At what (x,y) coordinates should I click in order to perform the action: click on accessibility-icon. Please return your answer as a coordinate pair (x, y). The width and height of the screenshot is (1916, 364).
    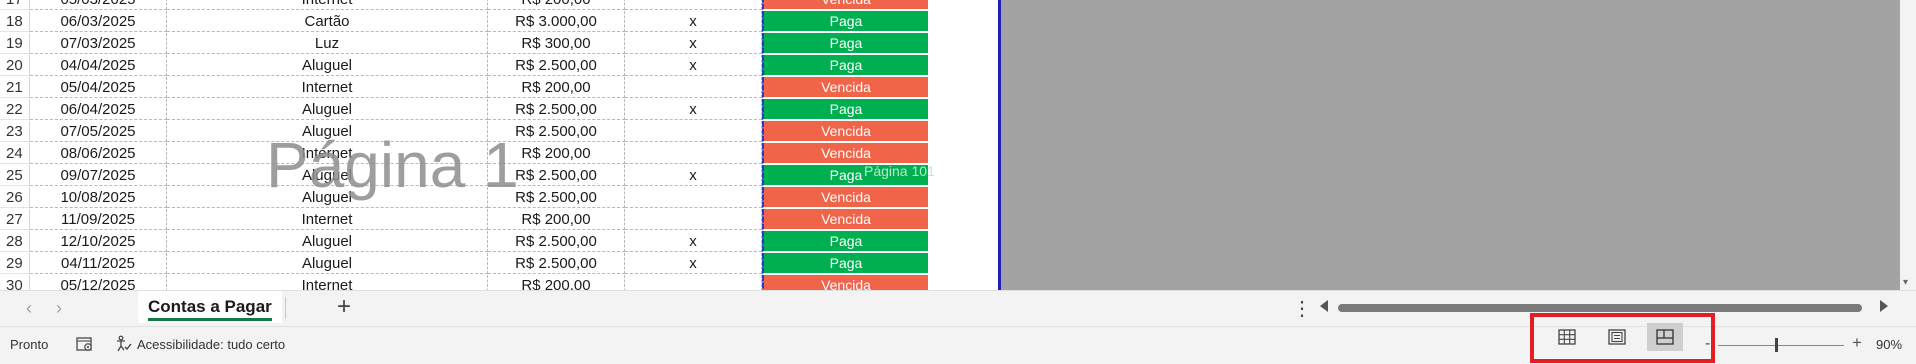
    Looking at the image, I should click on (124, 344).